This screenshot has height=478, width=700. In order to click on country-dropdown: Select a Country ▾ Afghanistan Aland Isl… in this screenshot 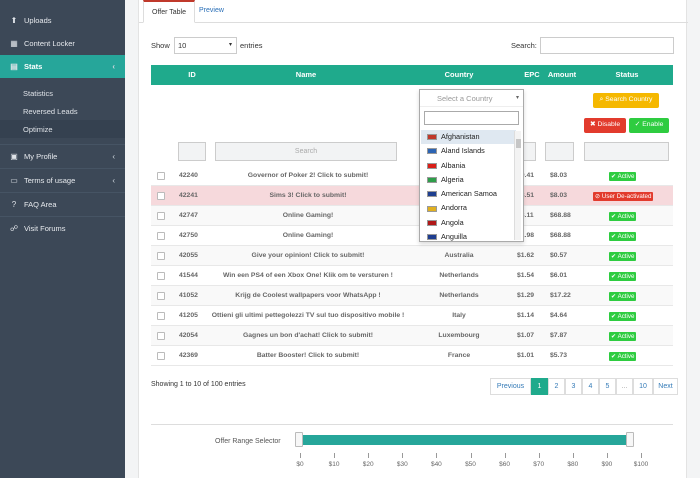, I will do `click(471, 165)`.